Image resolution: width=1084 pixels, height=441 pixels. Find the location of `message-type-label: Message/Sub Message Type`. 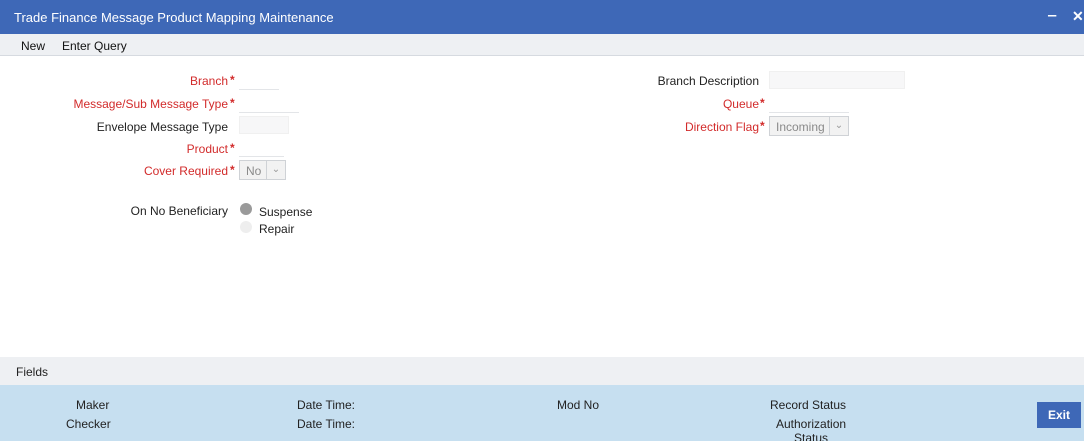

message-type-label: Message/Sub Message Type is located at coordinates (150, 104).